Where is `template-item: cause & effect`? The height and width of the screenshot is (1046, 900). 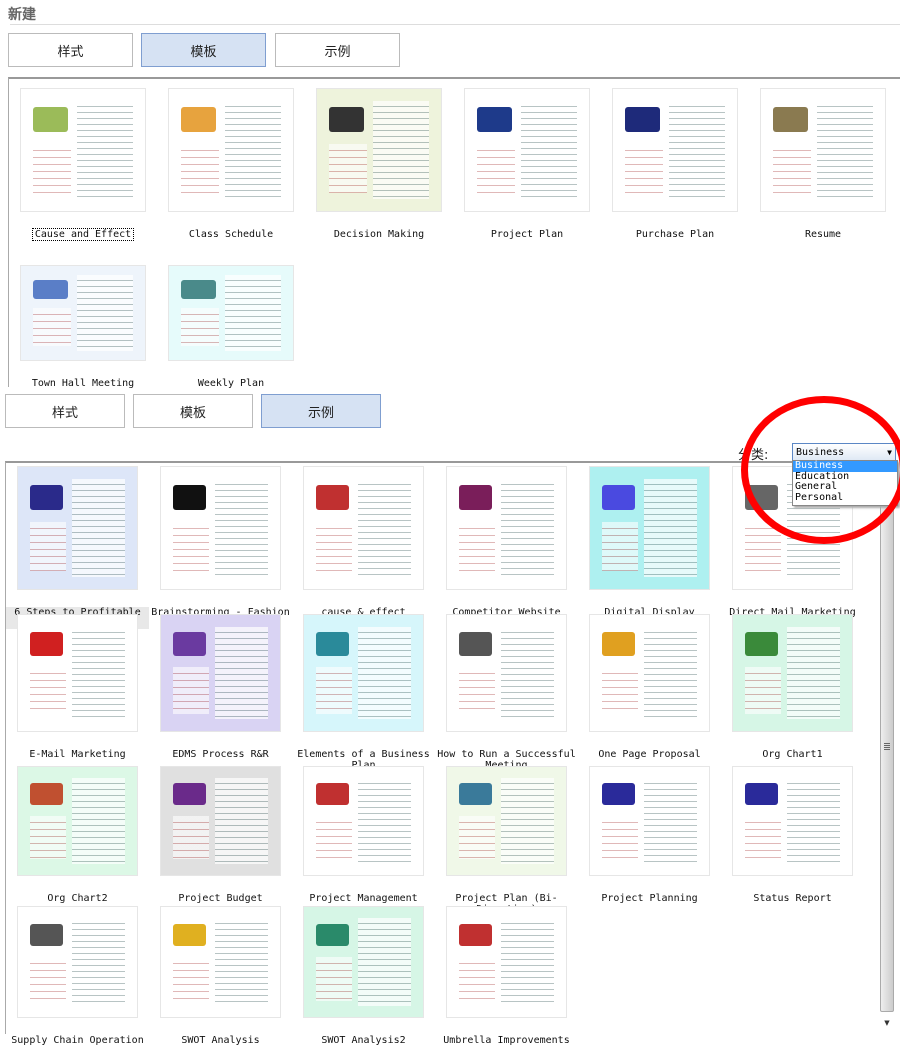
template-item: cause & effect is located at coordinates (363, 542).